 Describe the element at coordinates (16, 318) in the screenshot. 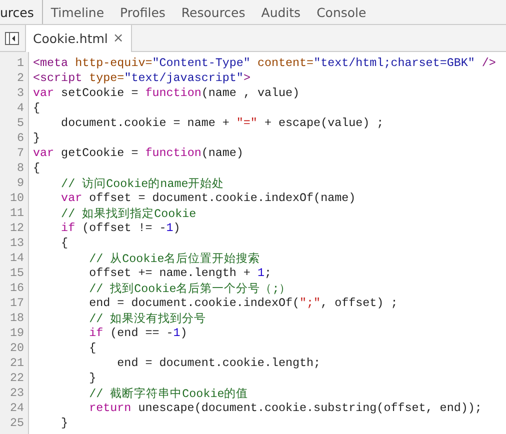

I see `line-number: 18` at that location.